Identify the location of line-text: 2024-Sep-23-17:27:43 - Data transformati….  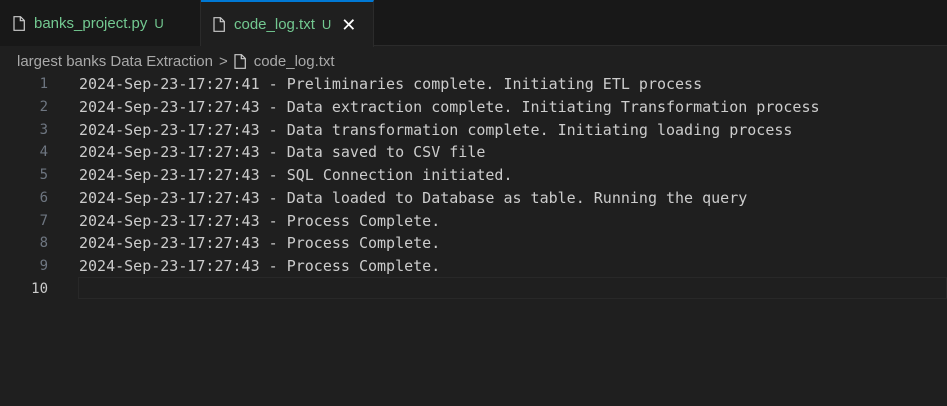
(436, 129).